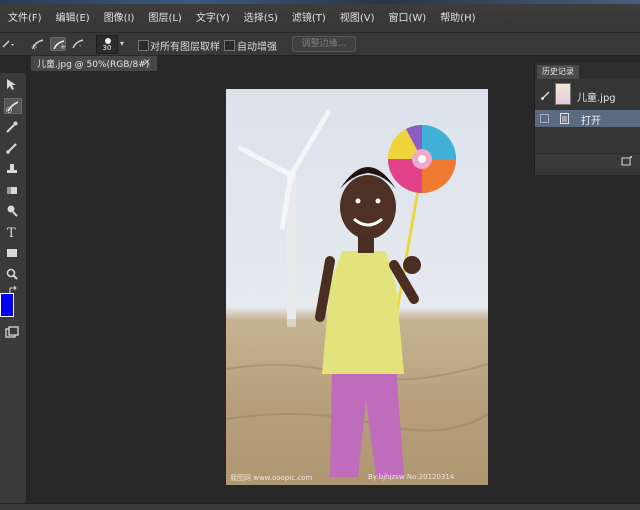  What do you see at coordinates (107, 48) in the screenshot?
I see `brush-size-value: 30` at bounding box center [107, 48].